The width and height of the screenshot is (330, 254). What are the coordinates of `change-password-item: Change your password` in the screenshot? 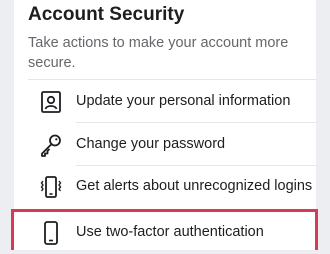 It's located at (172, 145).